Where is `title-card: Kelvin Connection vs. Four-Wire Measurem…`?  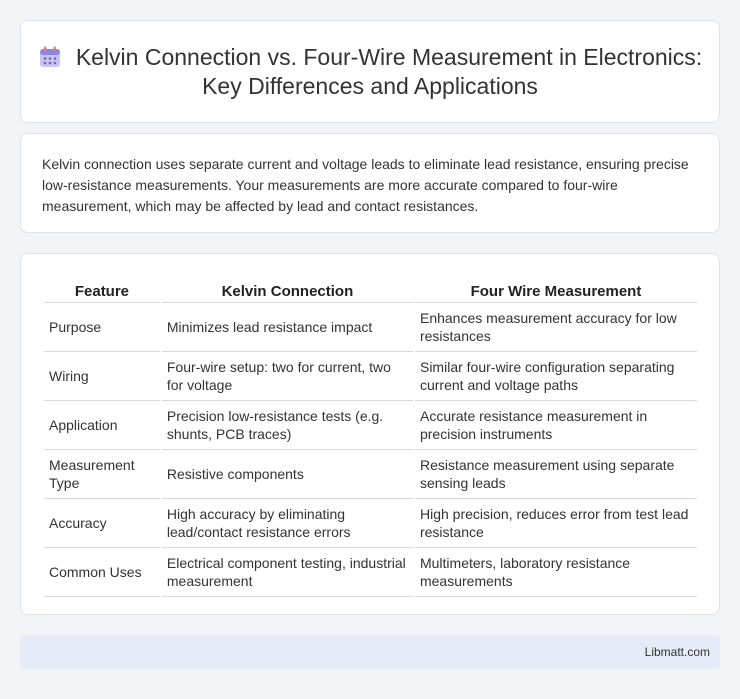
title-card: Kelvin Connection vs. Four-Wire Measurem… is located at coordinates (370, 71).